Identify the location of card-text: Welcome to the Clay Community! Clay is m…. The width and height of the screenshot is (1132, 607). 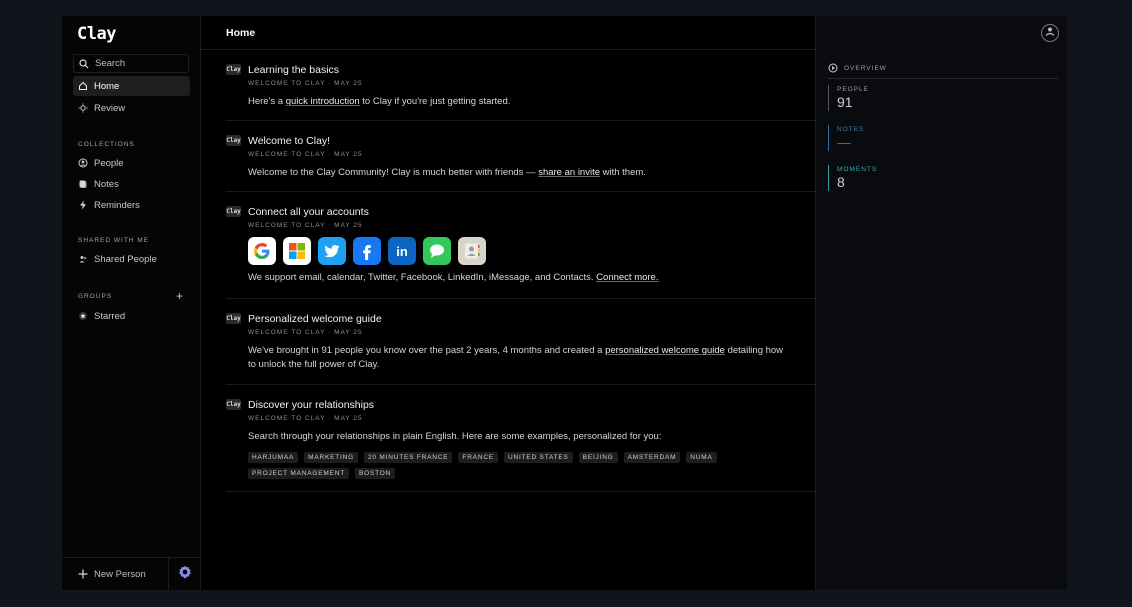
(393, 172).